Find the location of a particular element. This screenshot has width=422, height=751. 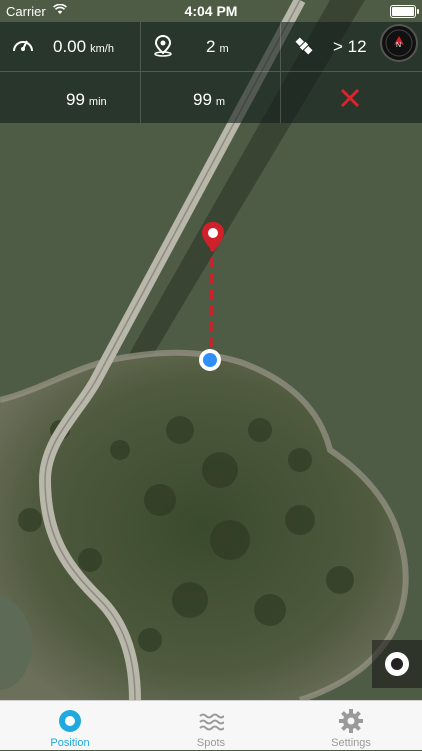

time-to-target-cell: 99 min is located at coordinates (70, 97).